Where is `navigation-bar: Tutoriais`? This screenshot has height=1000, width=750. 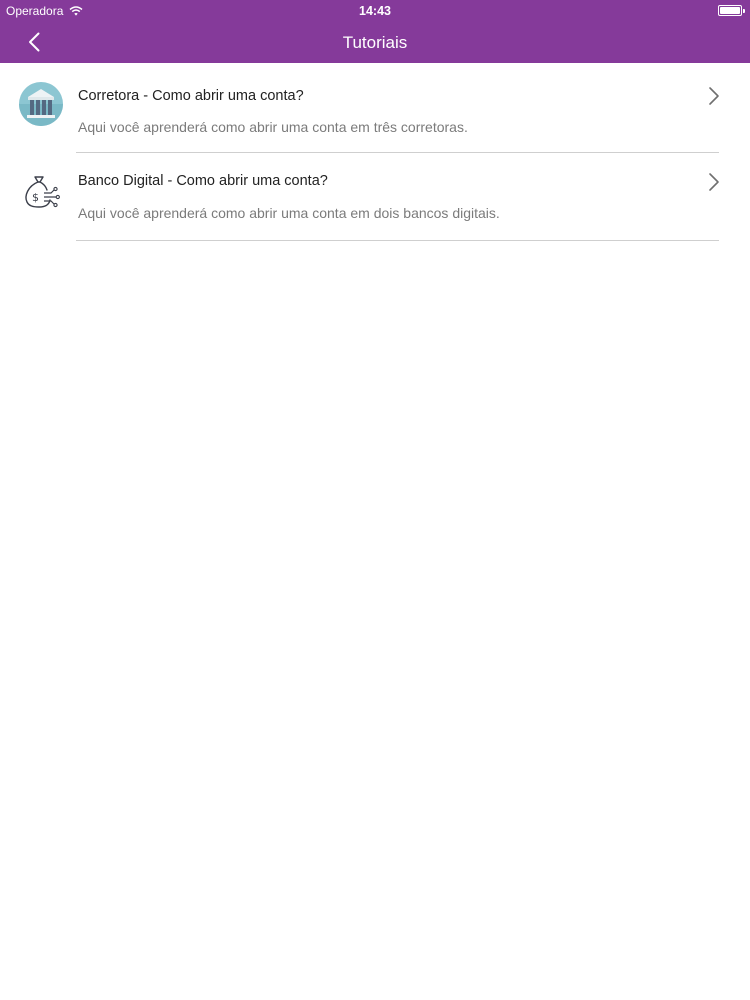
navigation-bar: Tutoriais is located at coordinates (375, 42).